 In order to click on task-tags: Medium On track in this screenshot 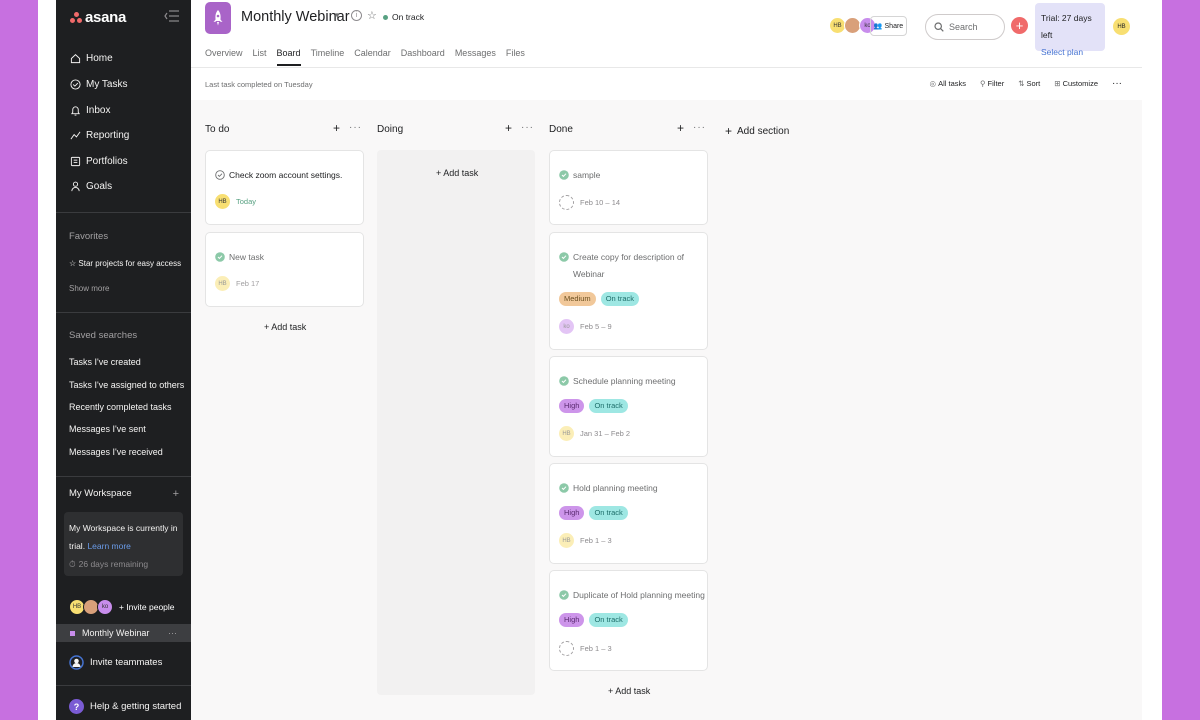, I will do `click(599, 299)`.